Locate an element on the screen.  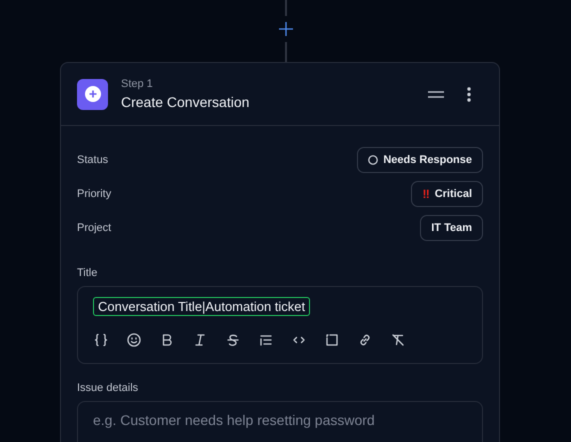
property-value-button: ‼ Critical is located at coordinates (447, 194).